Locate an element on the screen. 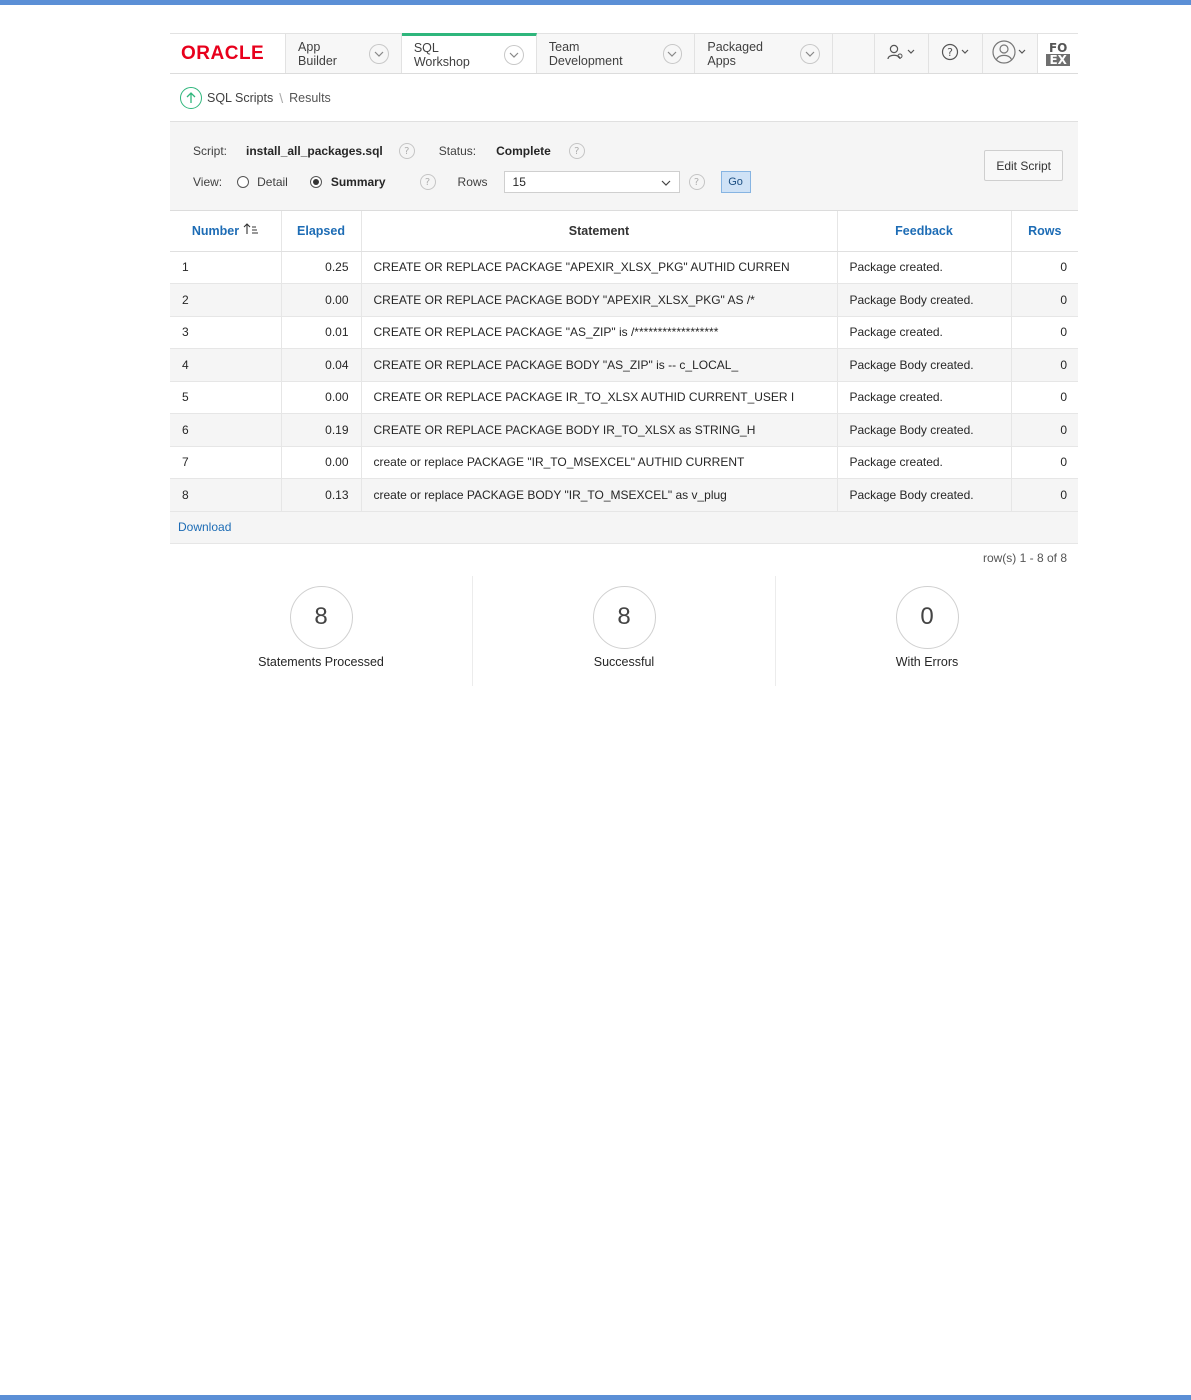 This screenshot has height=1400, width=1191. stat-value: 8 is located at coordinates (624, 617).